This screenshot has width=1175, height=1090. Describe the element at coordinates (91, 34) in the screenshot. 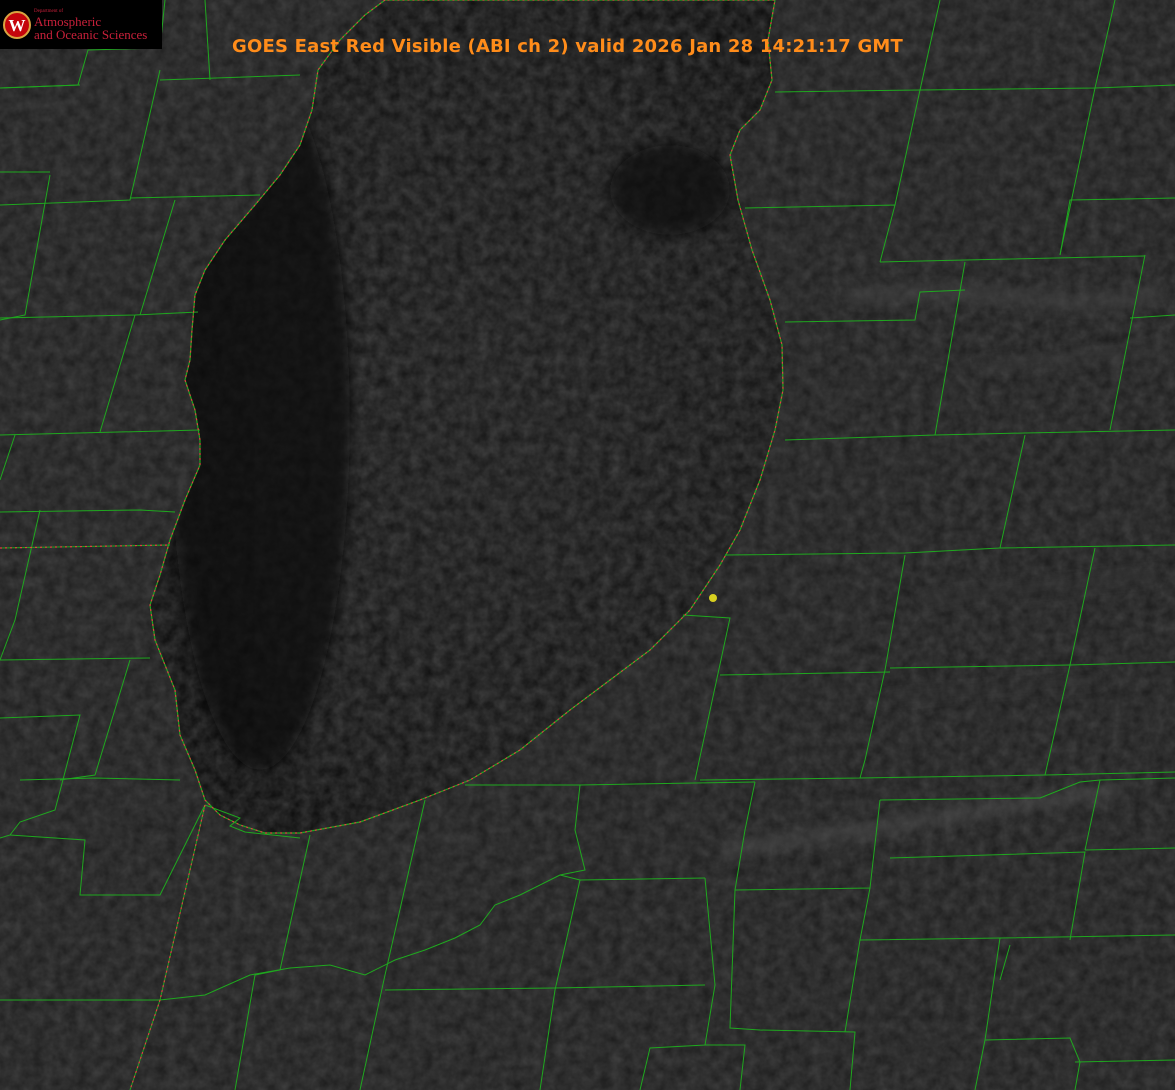

I see `logo-line-2: and Oceanic Sciences` at that location.